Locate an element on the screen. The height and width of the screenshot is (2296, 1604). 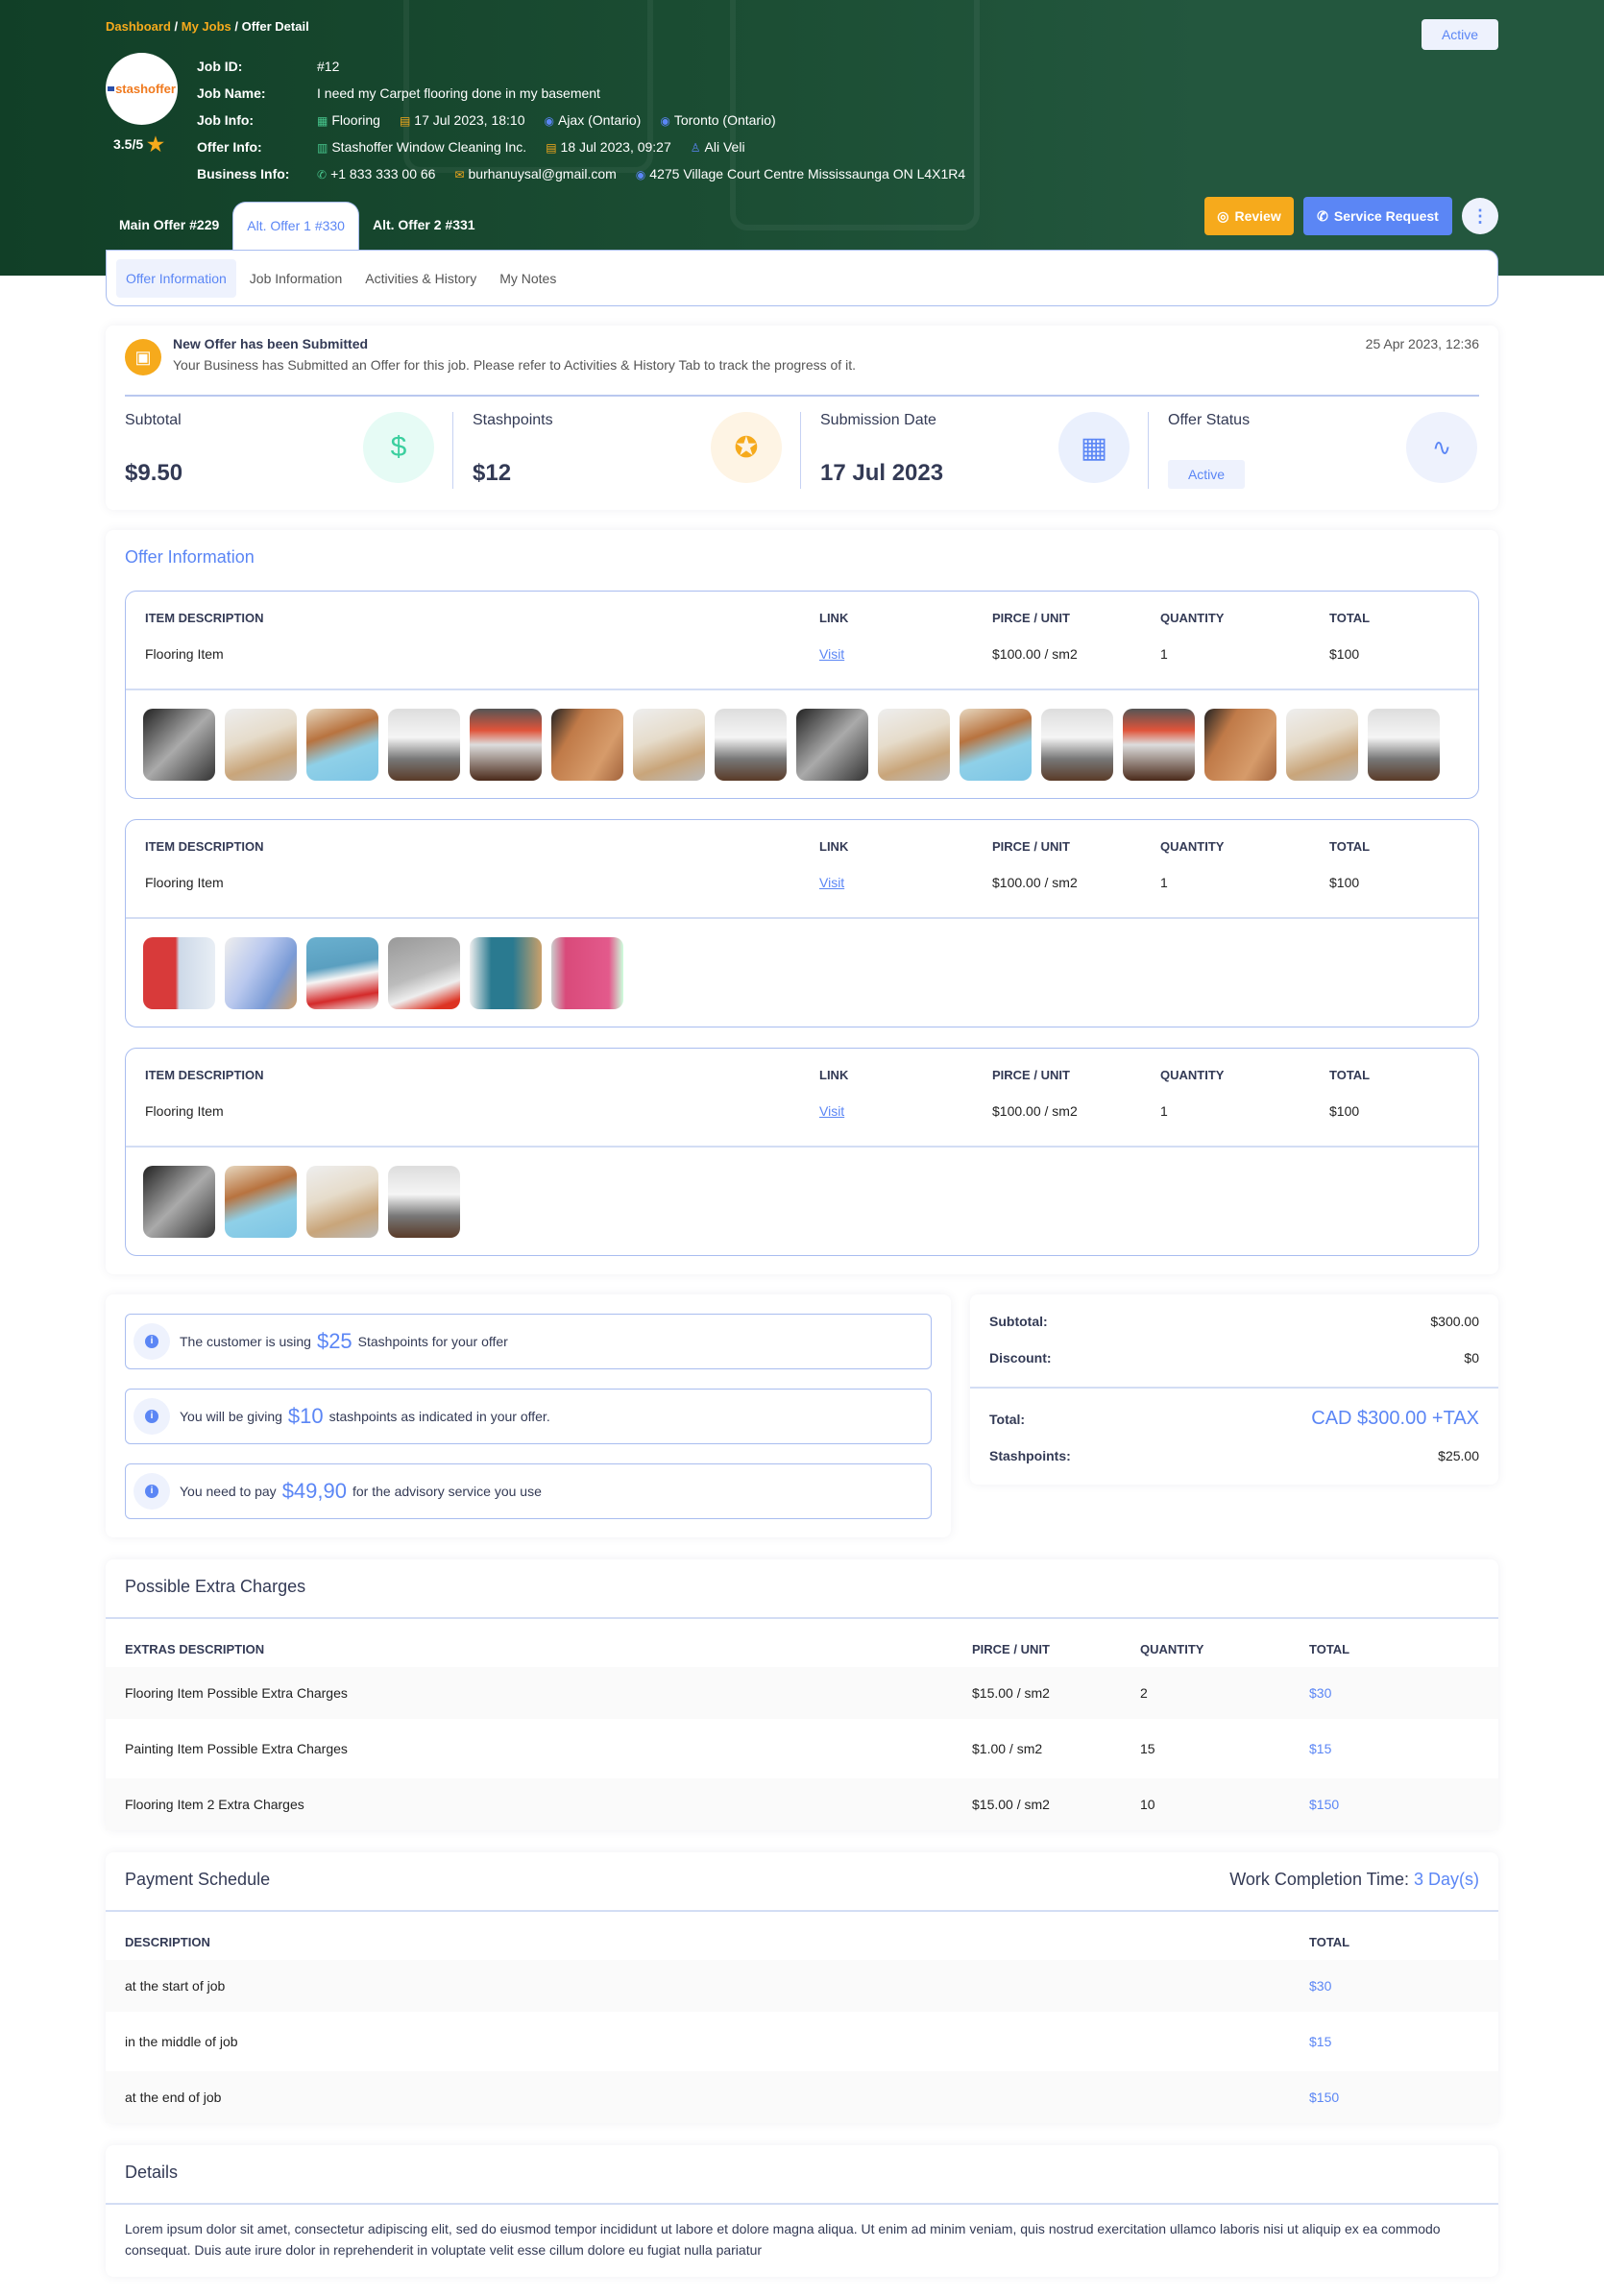
job-name-label: Job Name: is located at coordinates (231, 93).